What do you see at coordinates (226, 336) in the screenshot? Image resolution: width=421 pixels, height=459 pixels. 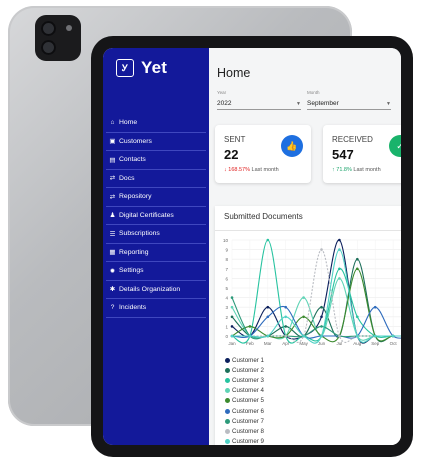 I see `y-tick-label: 0` at bounding box center [226, 336].